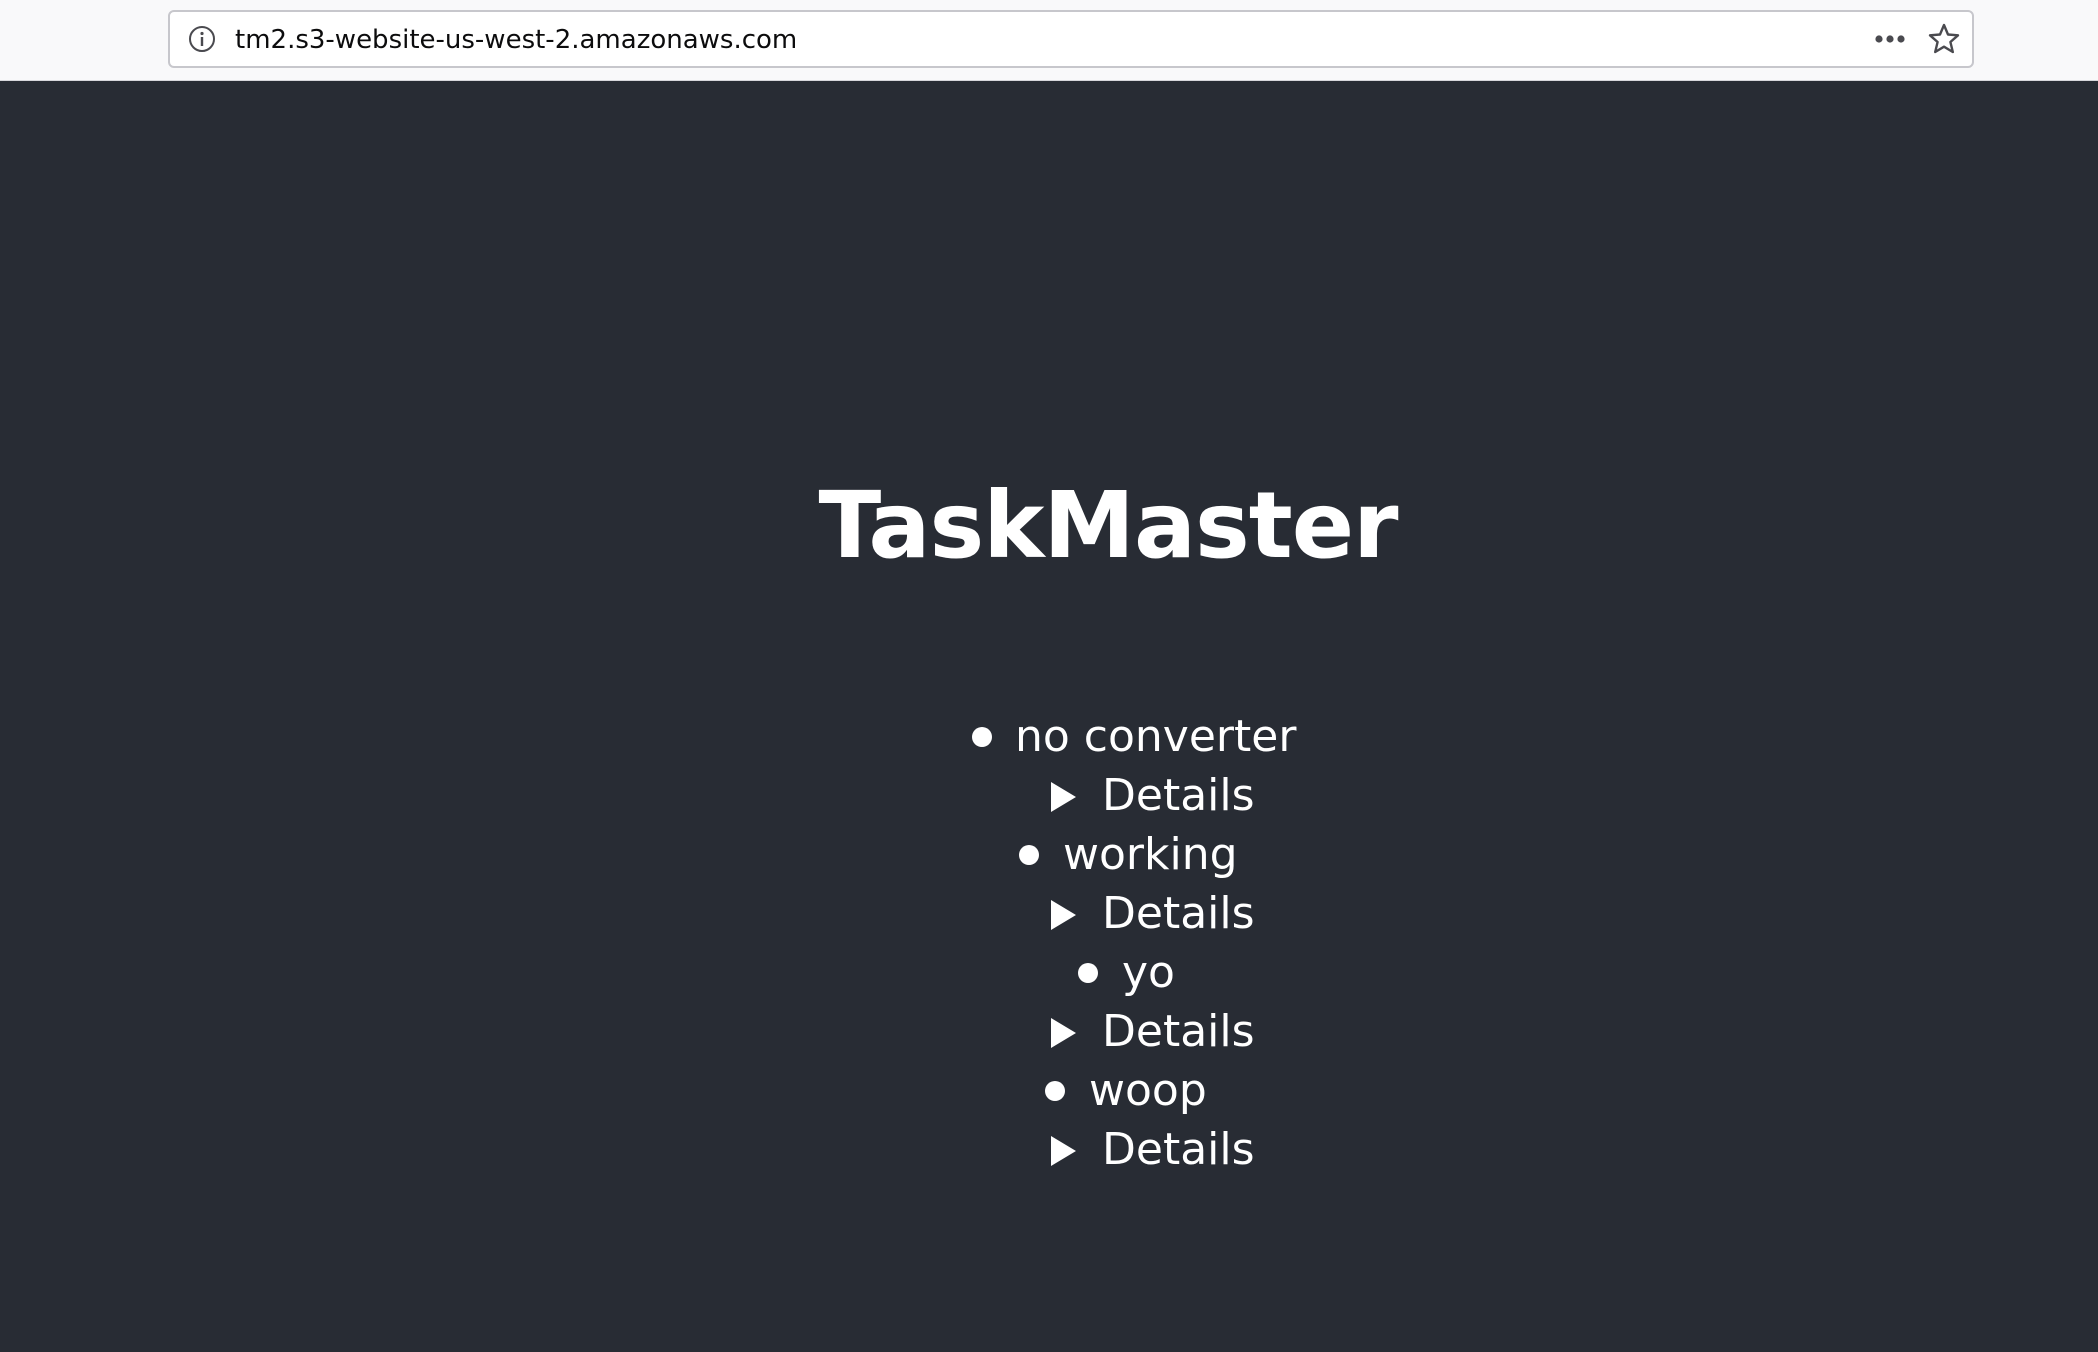 The height and width of the screenshot is (1352, 2098). What do you see at coordinates (1049, 855) in the screenshot?
I see `list-item: working` at bounding box center [1049, 855].